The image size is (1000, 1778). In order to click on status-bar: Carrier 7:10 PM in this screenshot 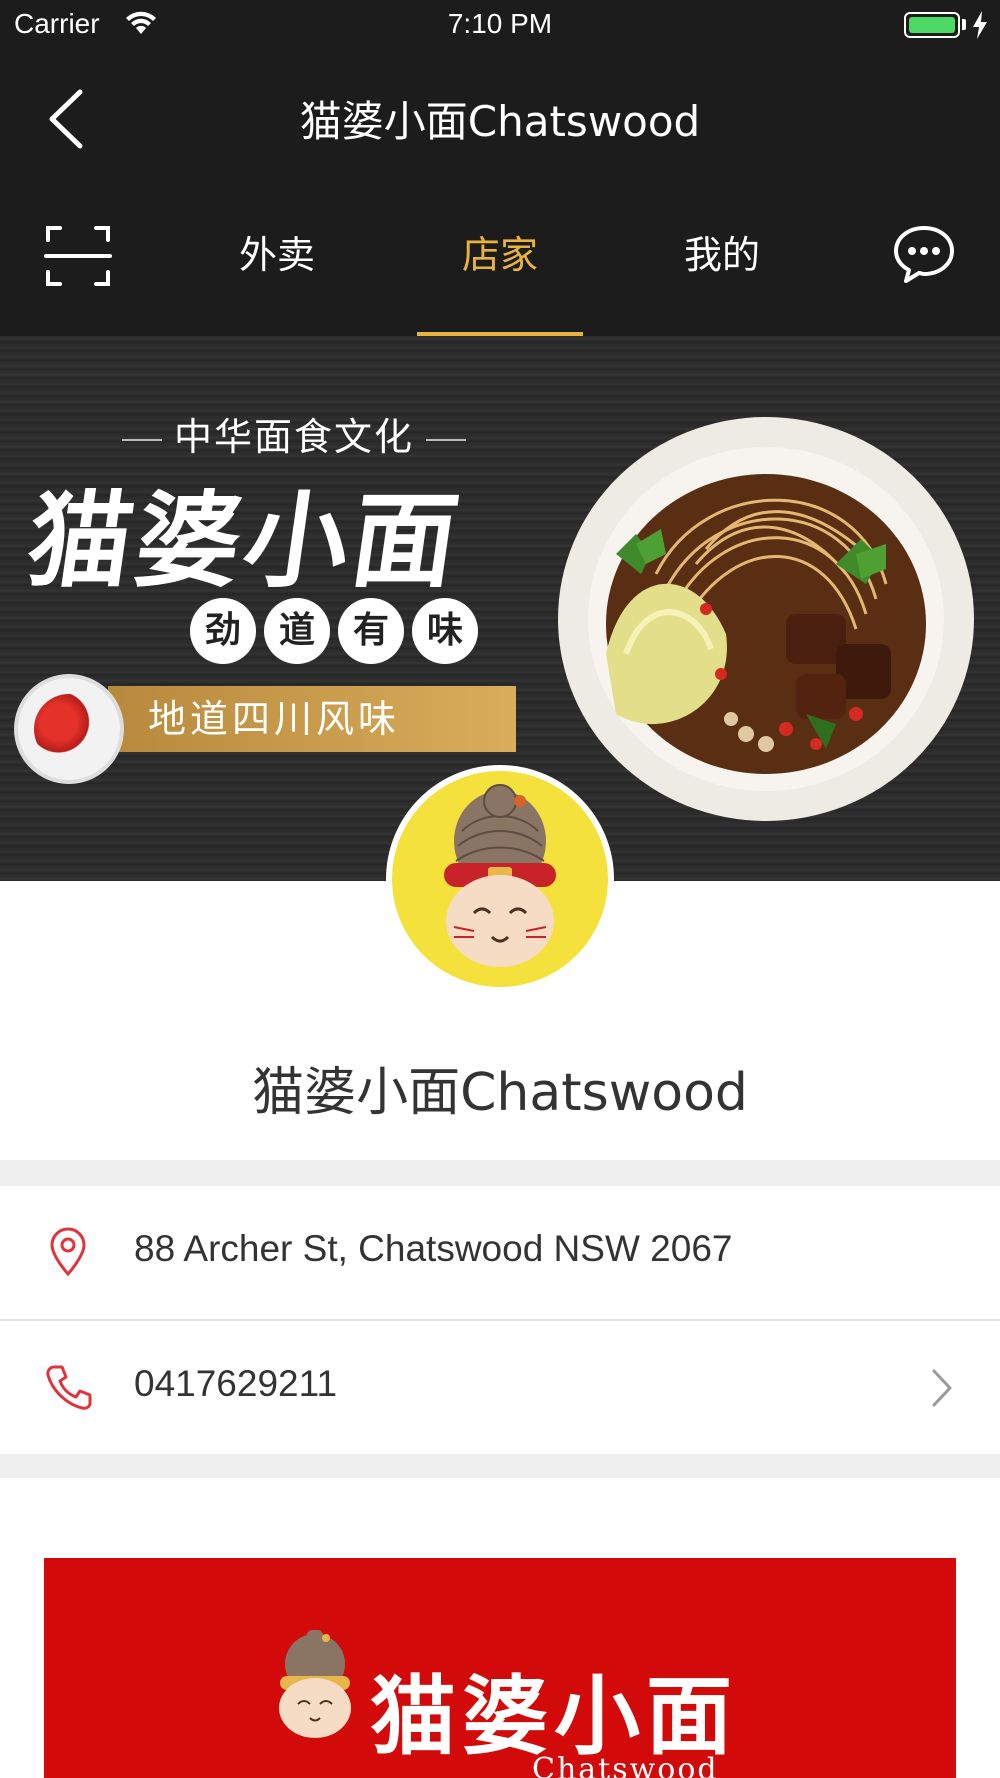, I will do `click(500, 24)`.